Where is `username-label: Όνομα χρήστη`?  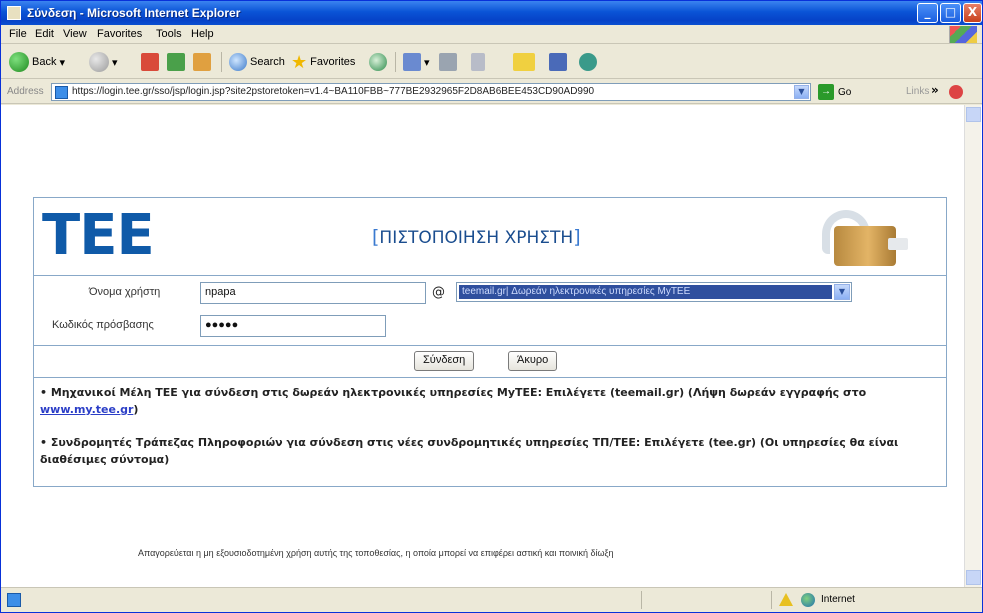
username-label: Όνομα χρήστη is located at coordinates (125, 292).